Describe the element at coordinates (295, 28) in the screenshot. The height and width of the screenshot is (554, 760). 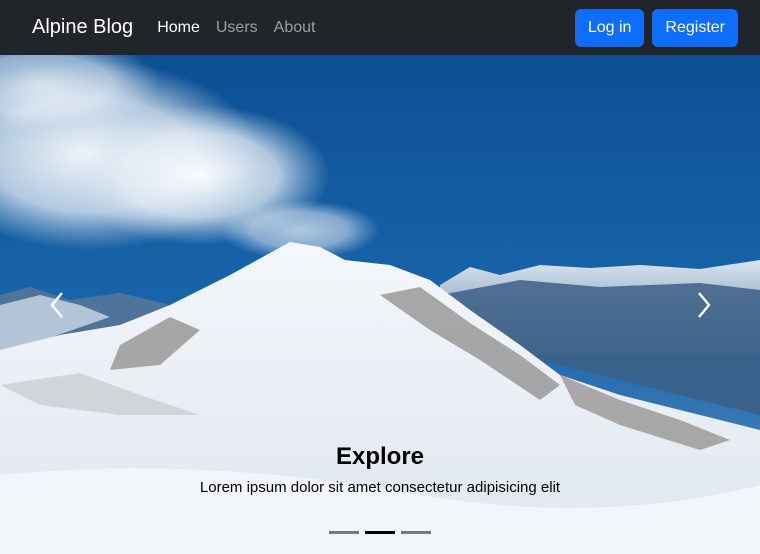
I see `nav-link-about: About` at that location.